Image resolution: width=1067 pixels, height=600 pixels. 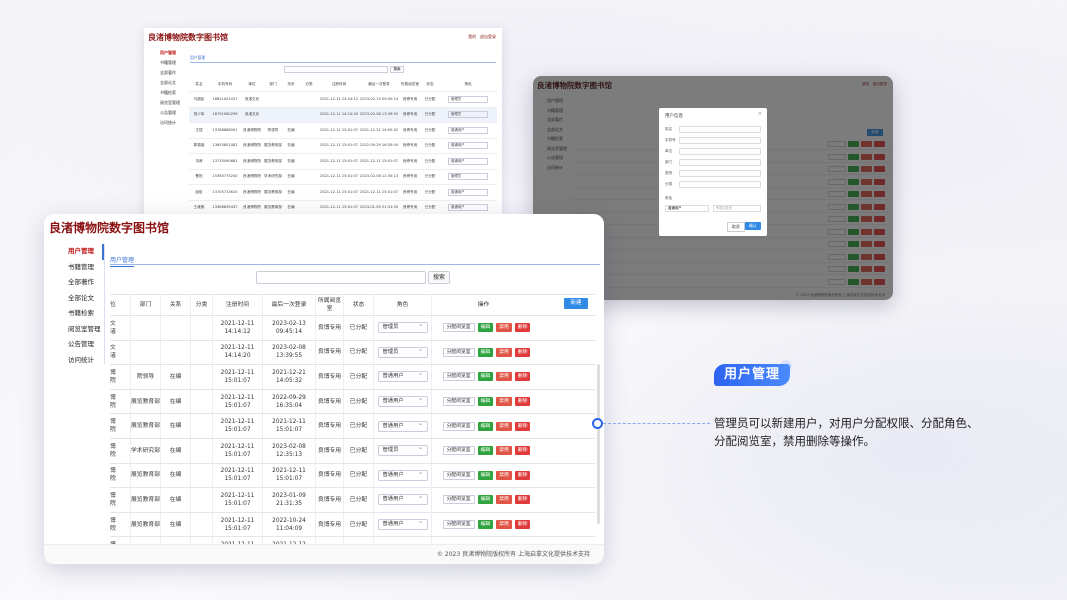 I want to click on scrollbar, so click(x=598, y=444).